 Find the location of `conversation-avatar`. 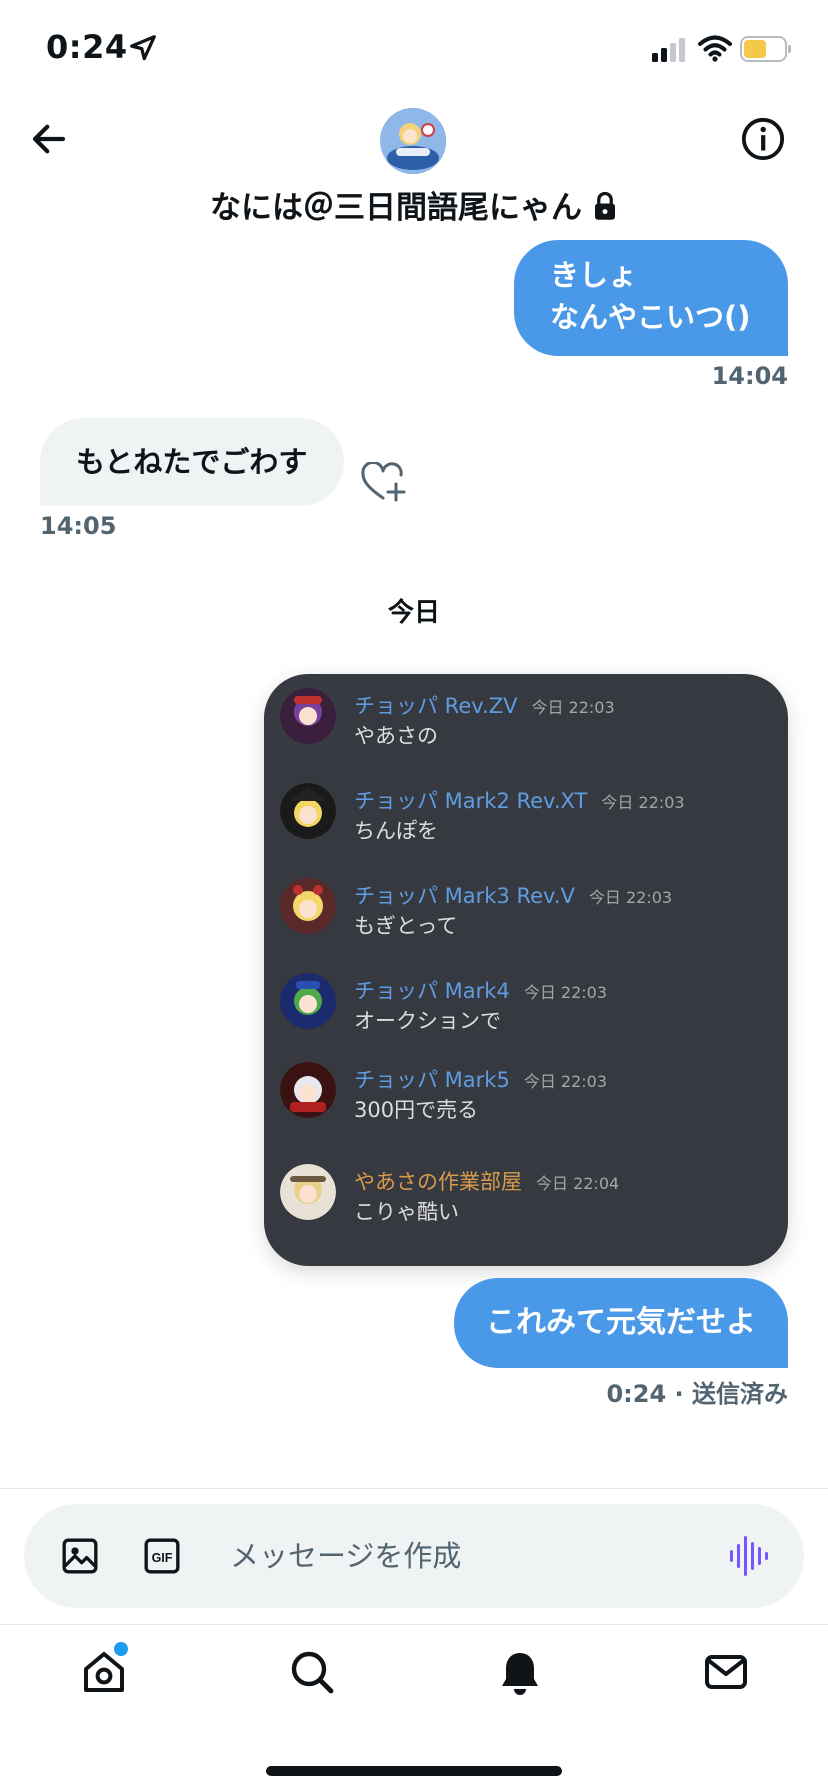

conversation-avatar is located at coordinates (413, 141).